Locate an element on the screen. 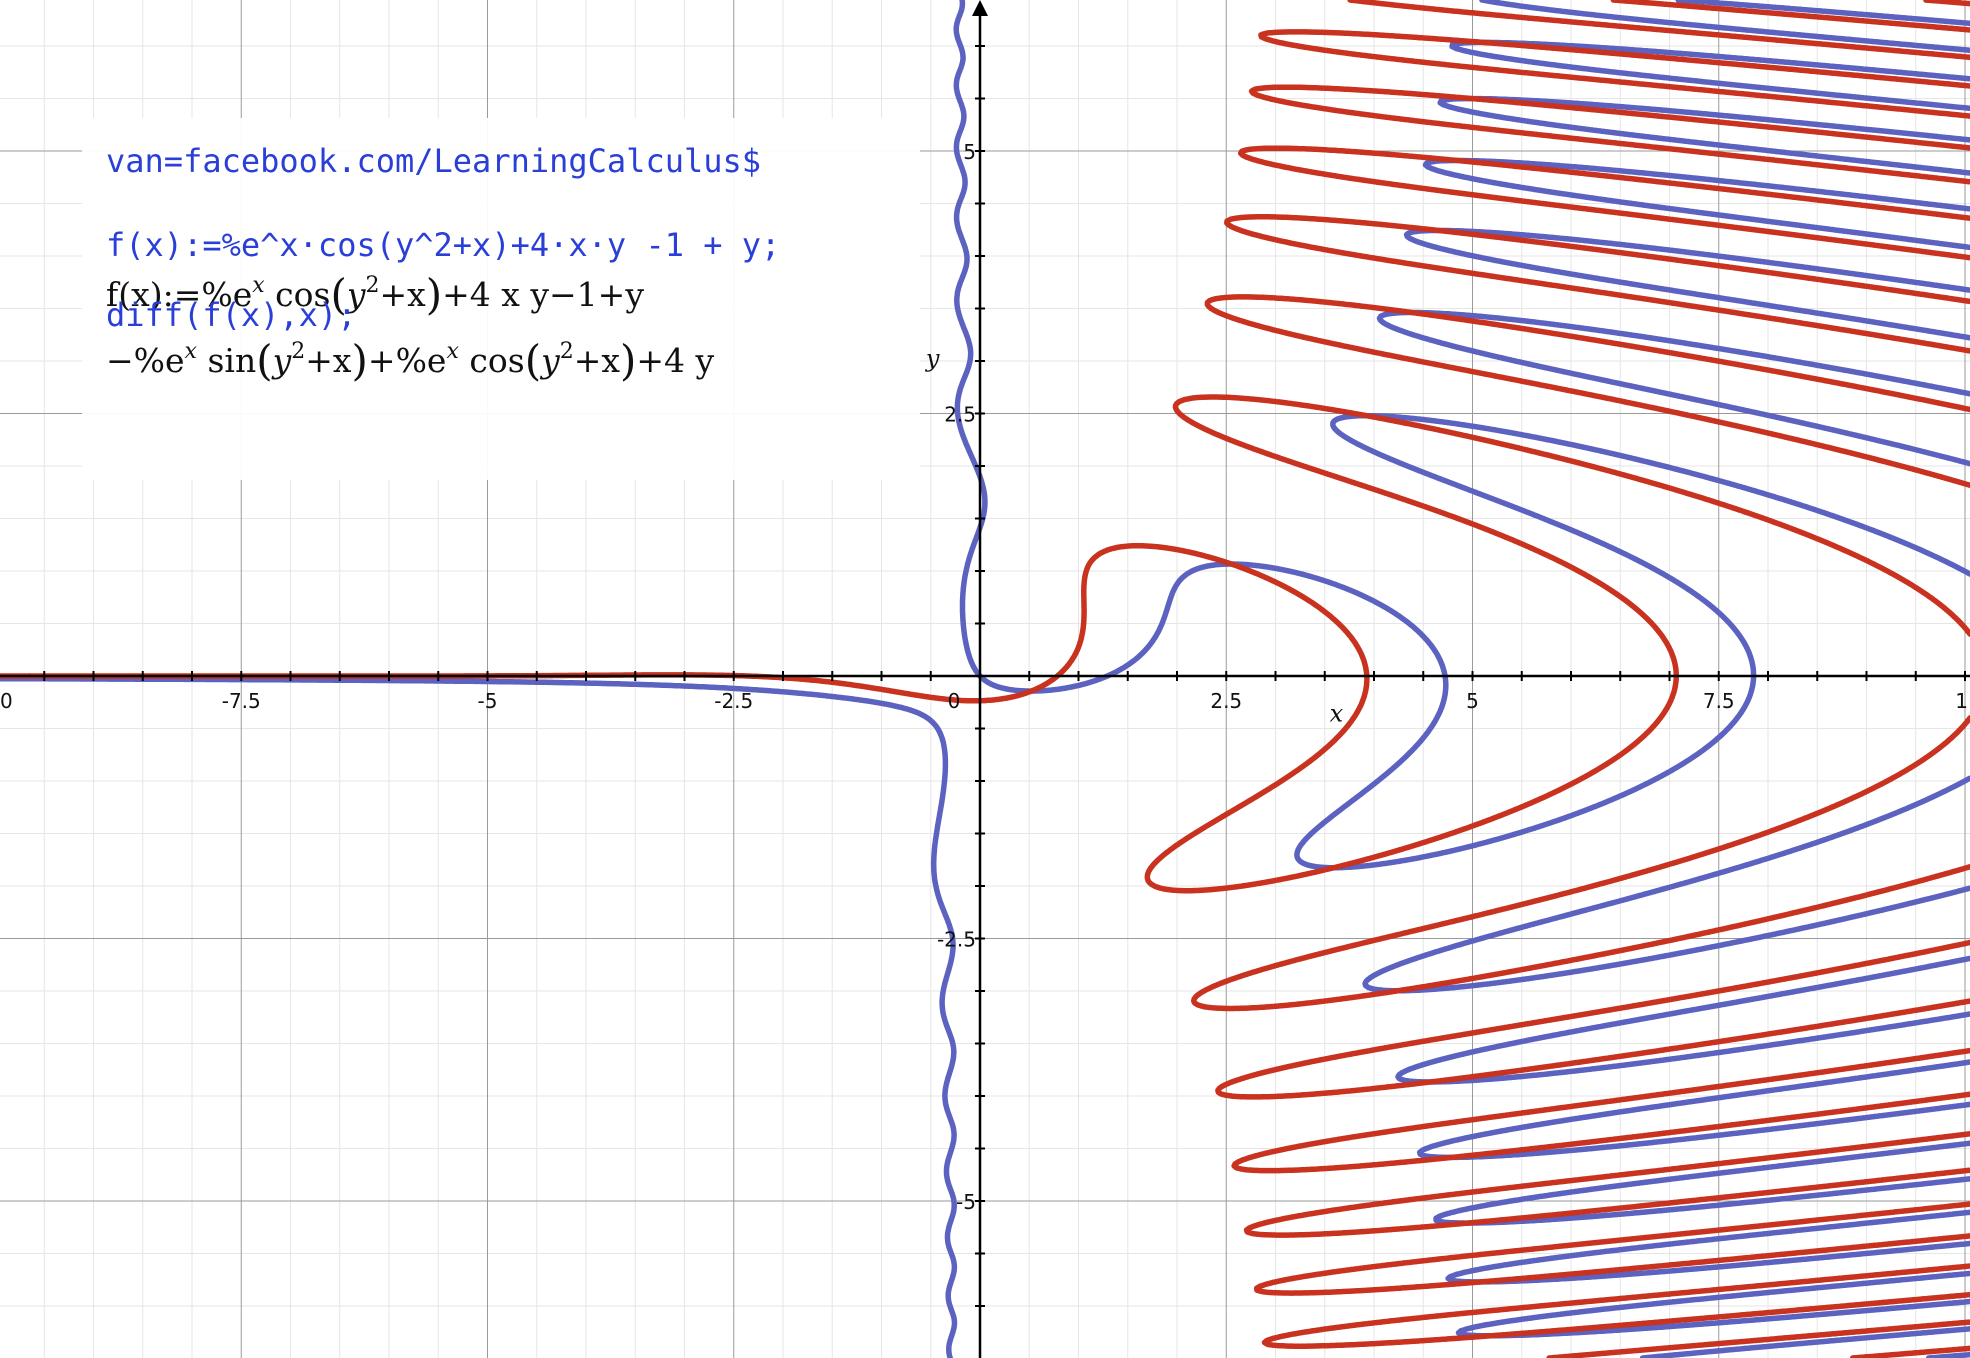 This screenshot has height=1358, width=1970. out-f-tail: +4 x y−1+y is located at coordinates (543, 294).